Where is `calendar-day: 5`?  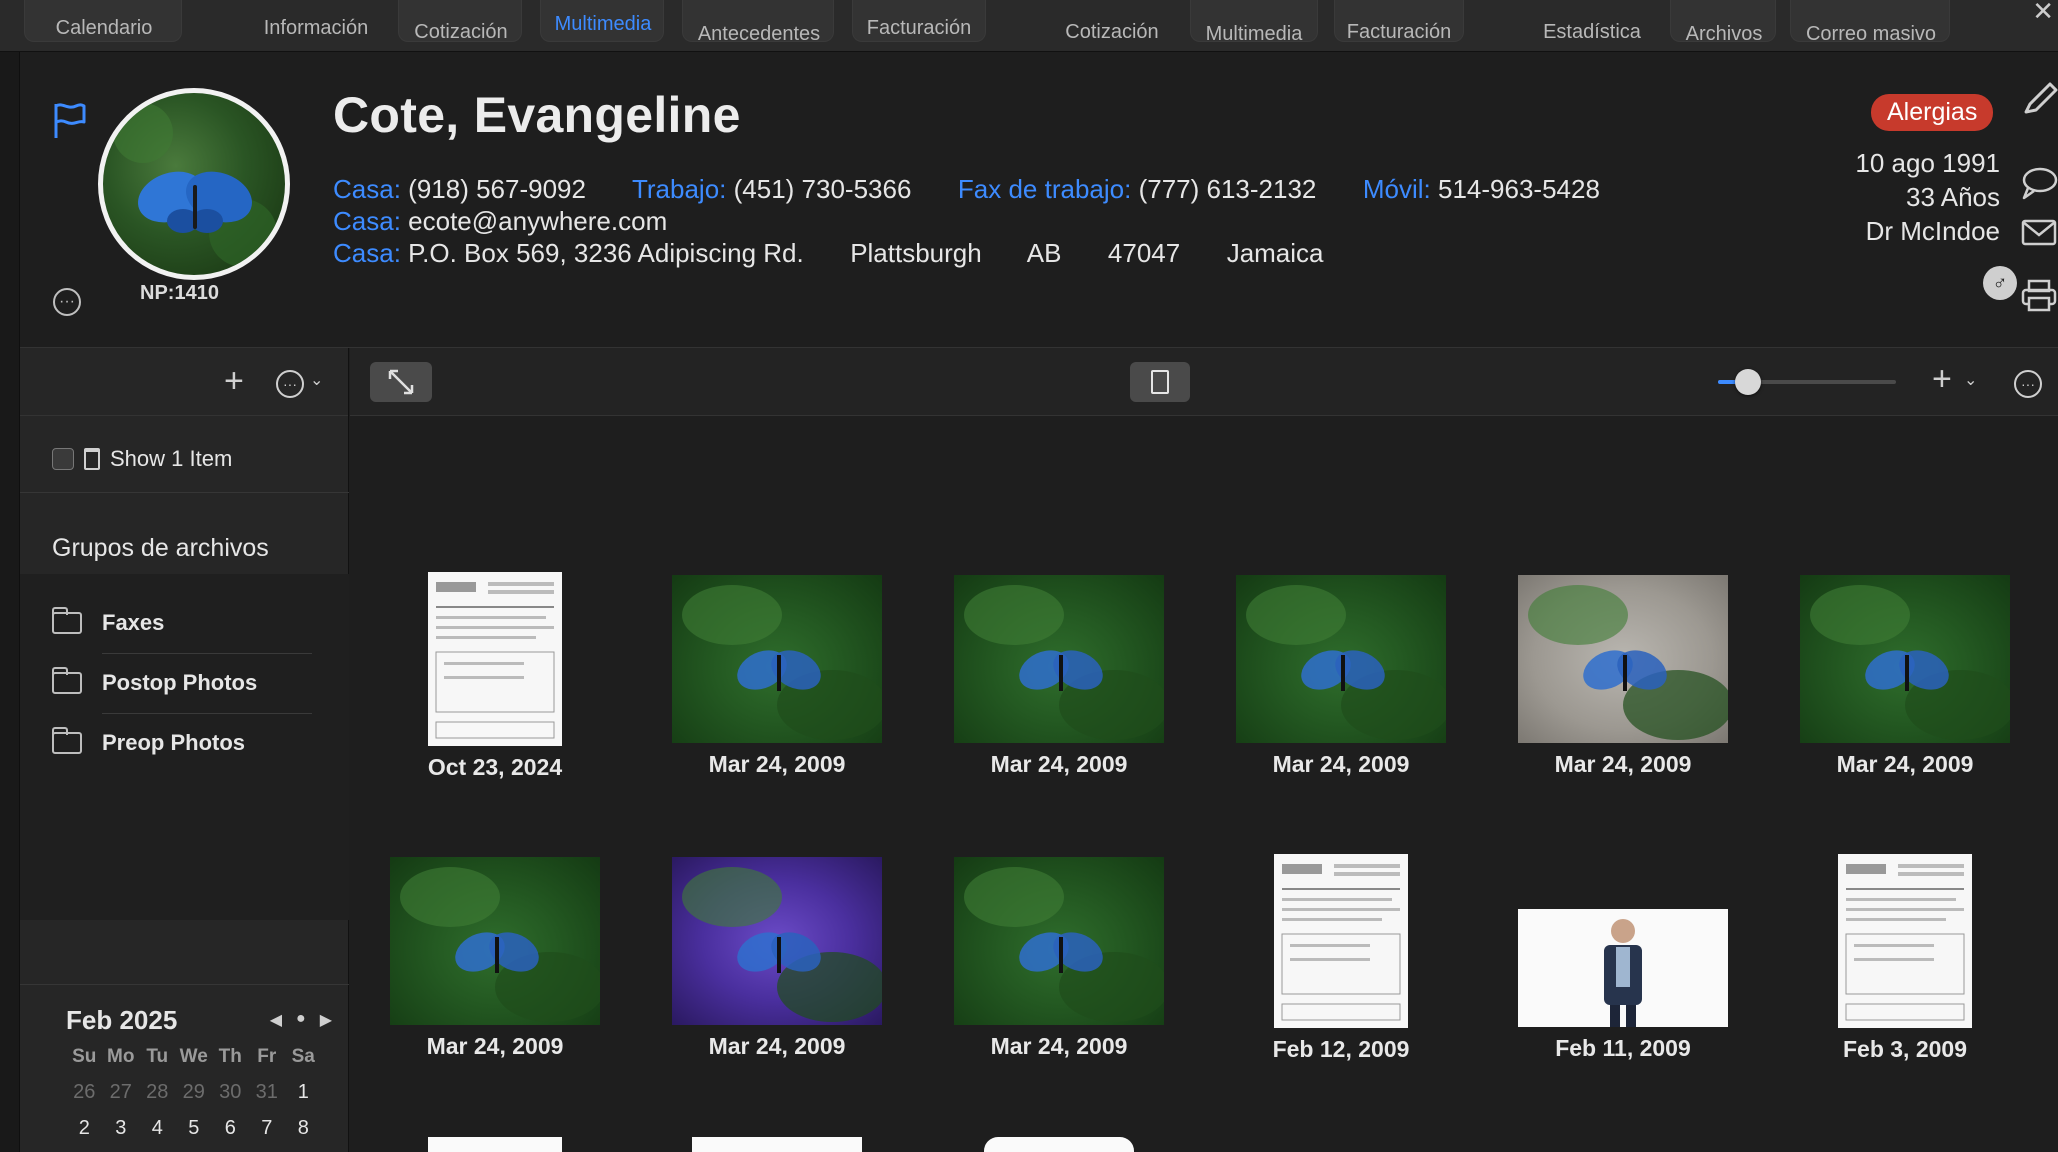
calendar-day: 5 is located at coordinates (194, 1128).